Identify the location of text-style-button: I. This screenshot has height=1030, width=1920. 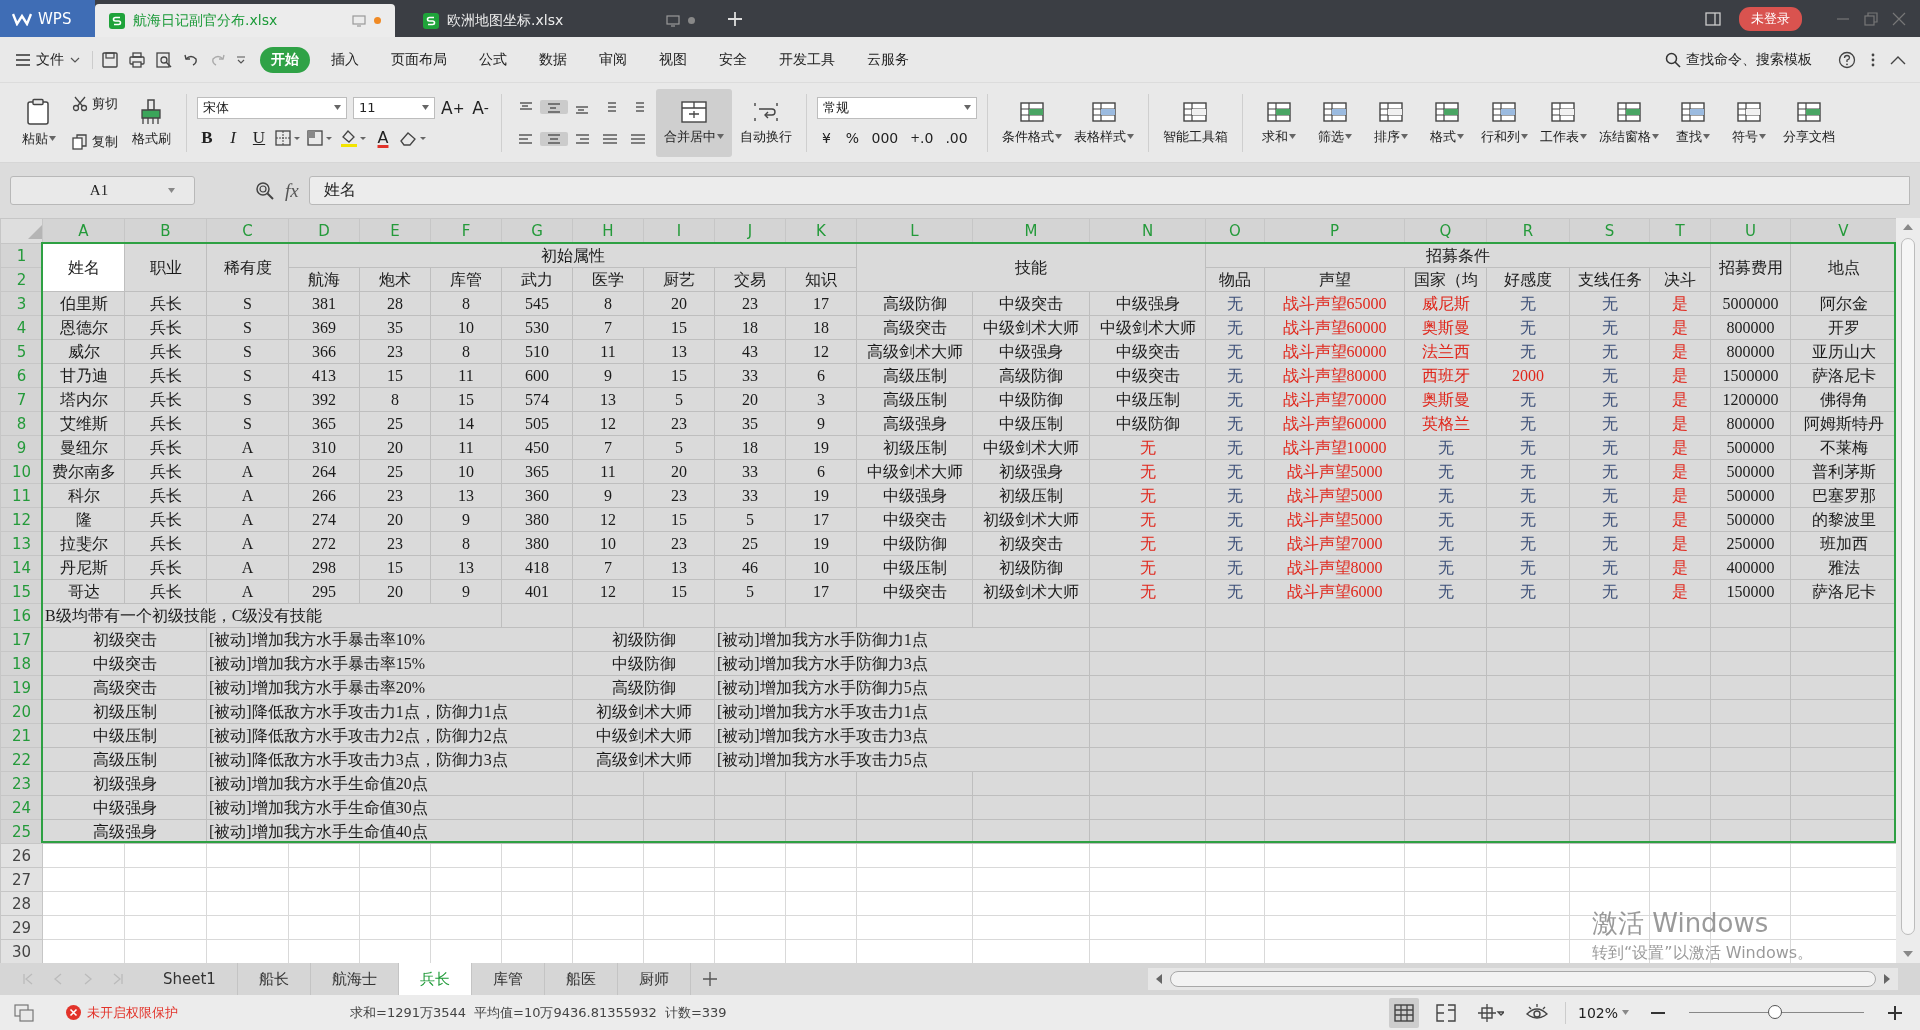
(233, 137).